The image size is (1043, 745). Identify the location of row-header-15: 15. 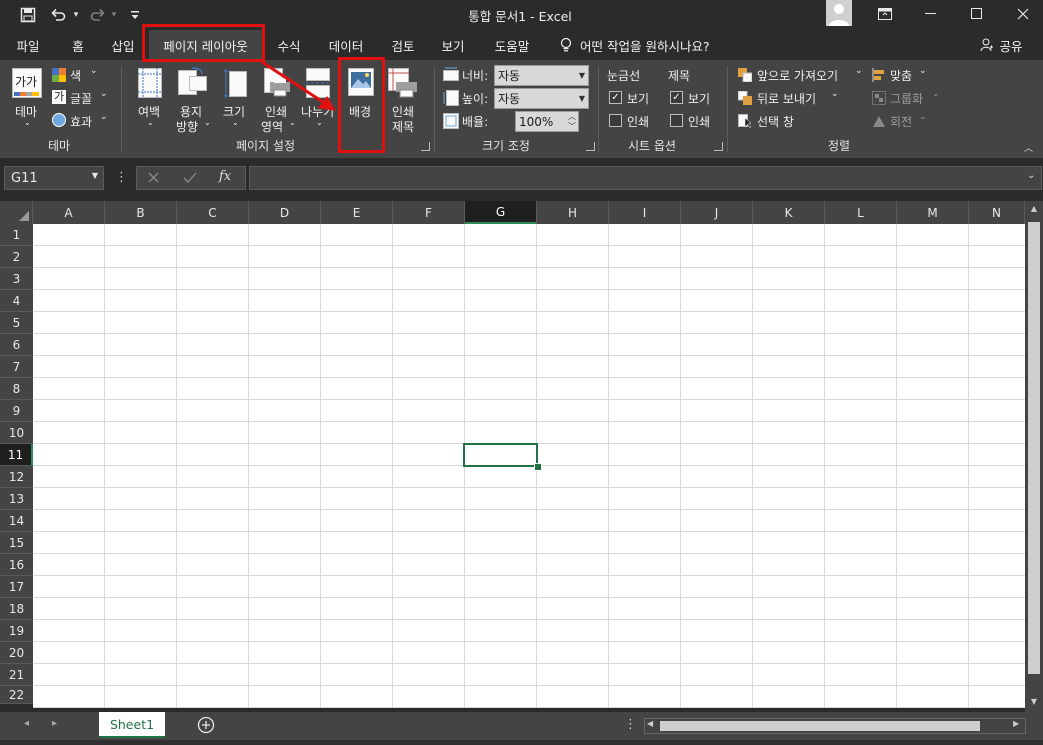
(16, 543).